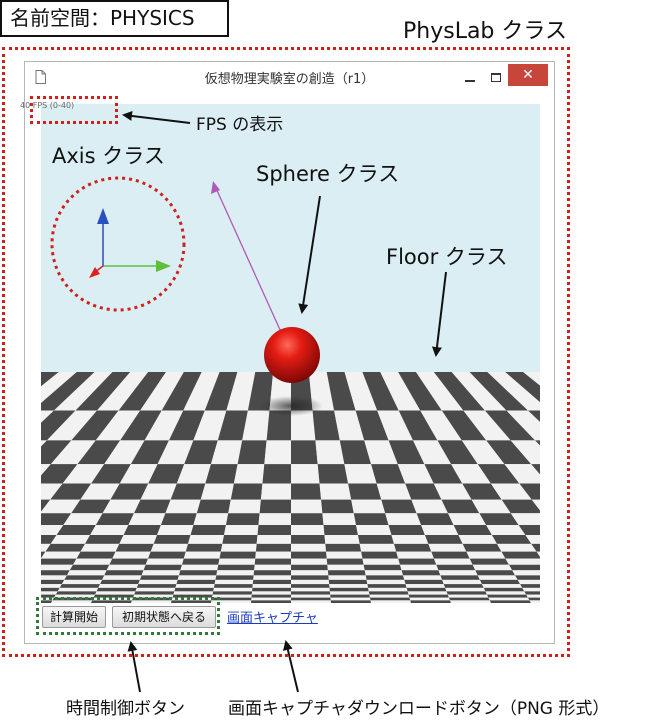  I want to click on close-button: ✕, so click(528, 75).